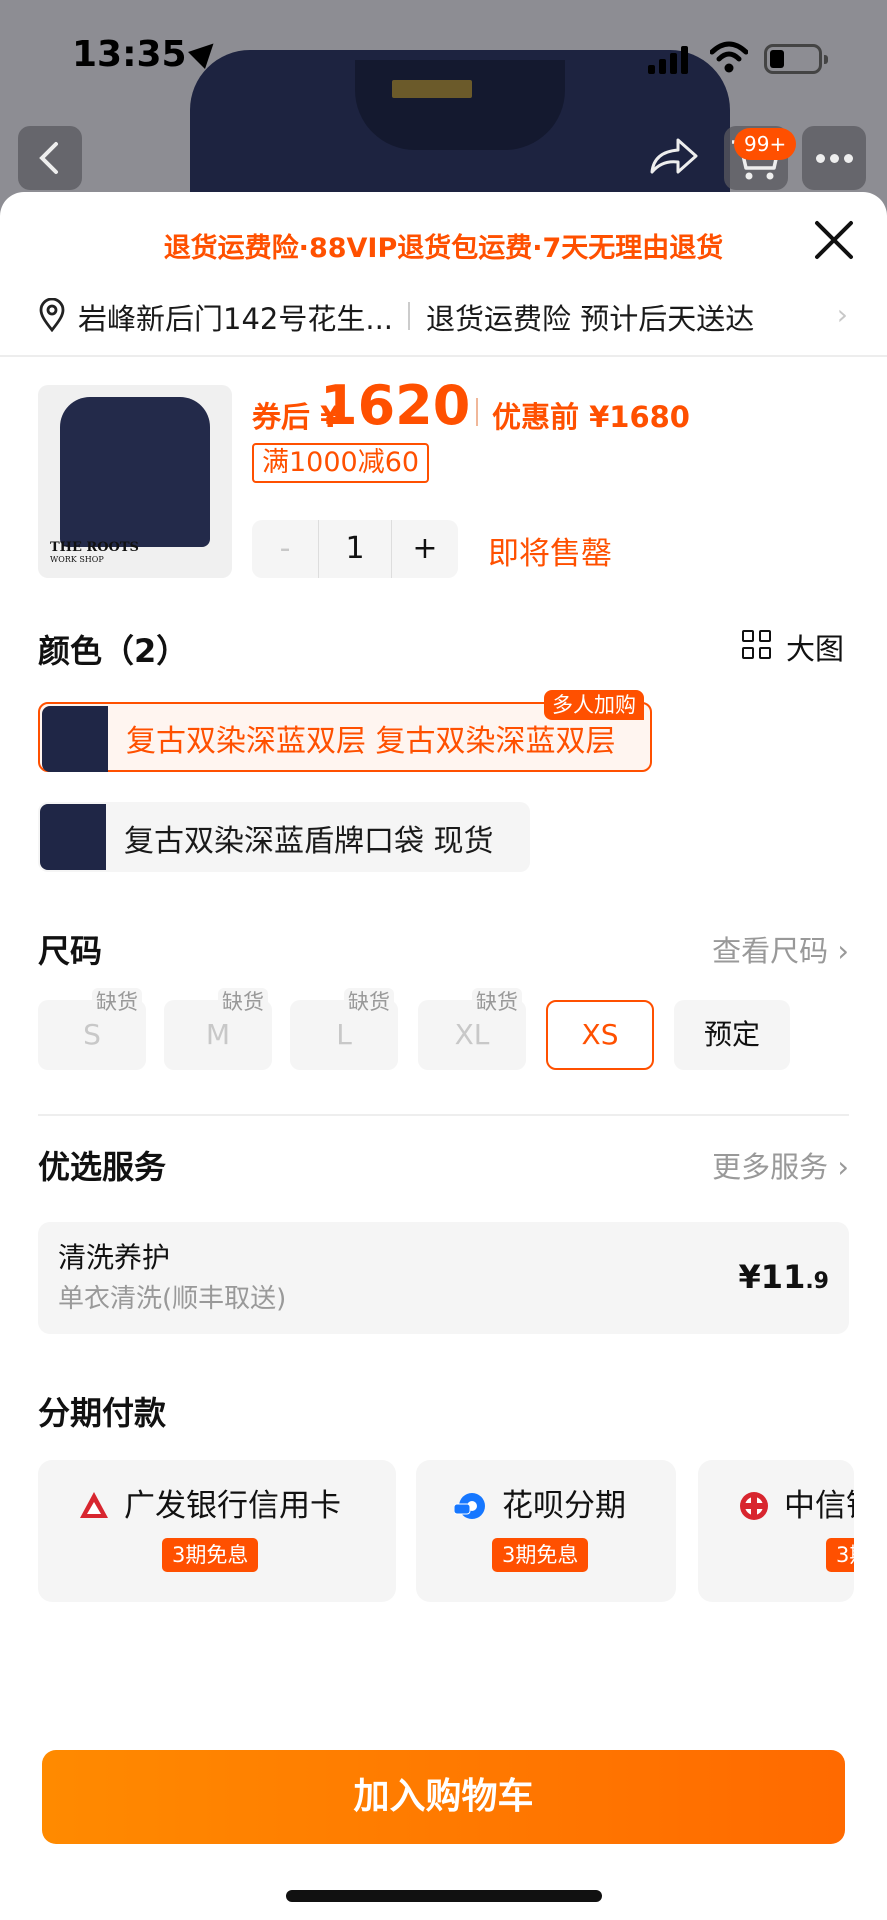 The width and height of the screenshot is (887, 1920). What do you see at coordinates (204, 52) in the screenshot?
I see `location-arrow-icon` at bounding box center [204, 52].